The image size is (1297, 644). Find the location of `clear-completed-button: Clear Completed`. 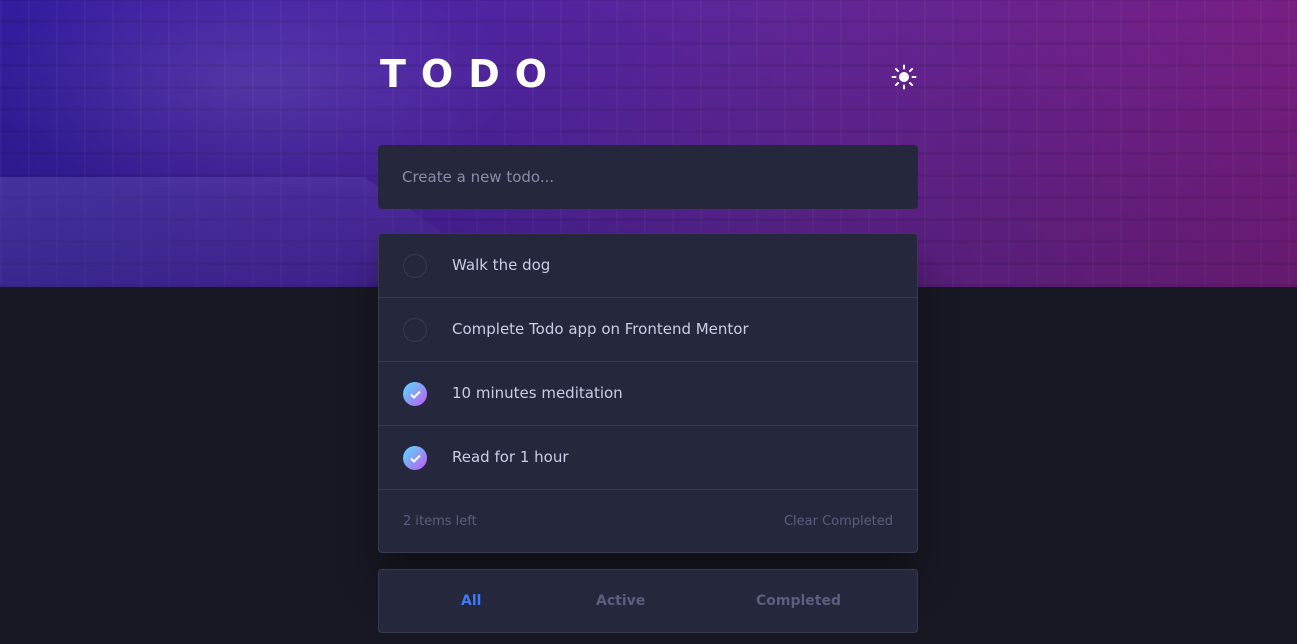

clear-completed-button: Clear Completed is located at coordinates (838, 521).